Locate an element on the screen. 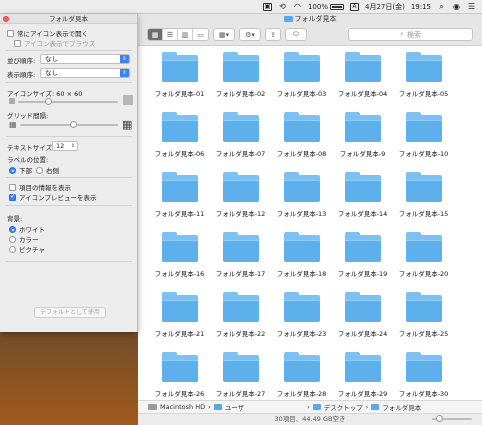 This screenshot has height=425, width=482. icon-view-button: ▦ is located at coordinates (155, 34).